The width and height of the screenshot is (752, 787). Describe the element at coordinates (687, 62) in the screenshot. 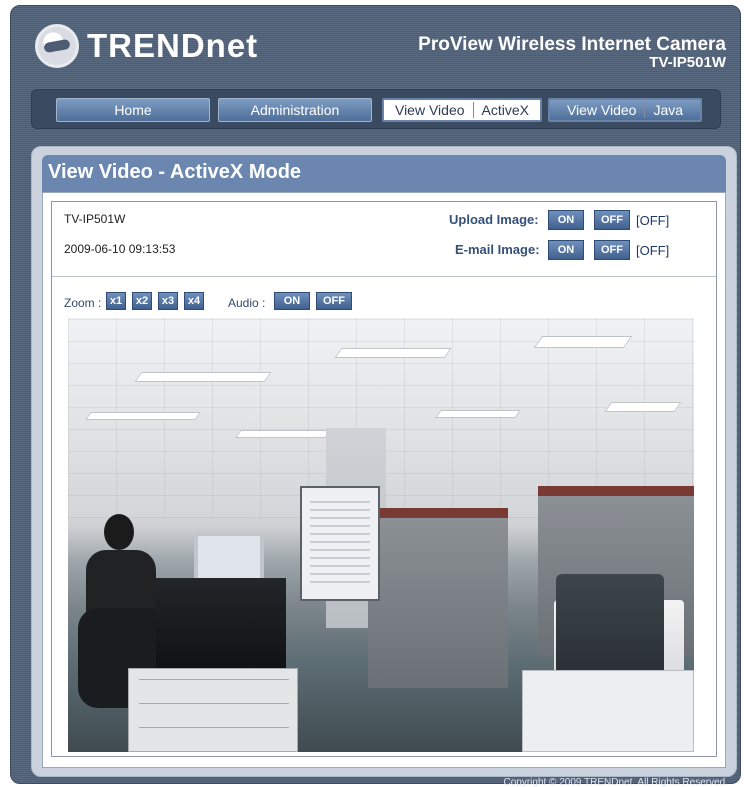

I see `product-model: TV-IP501W` at that location.